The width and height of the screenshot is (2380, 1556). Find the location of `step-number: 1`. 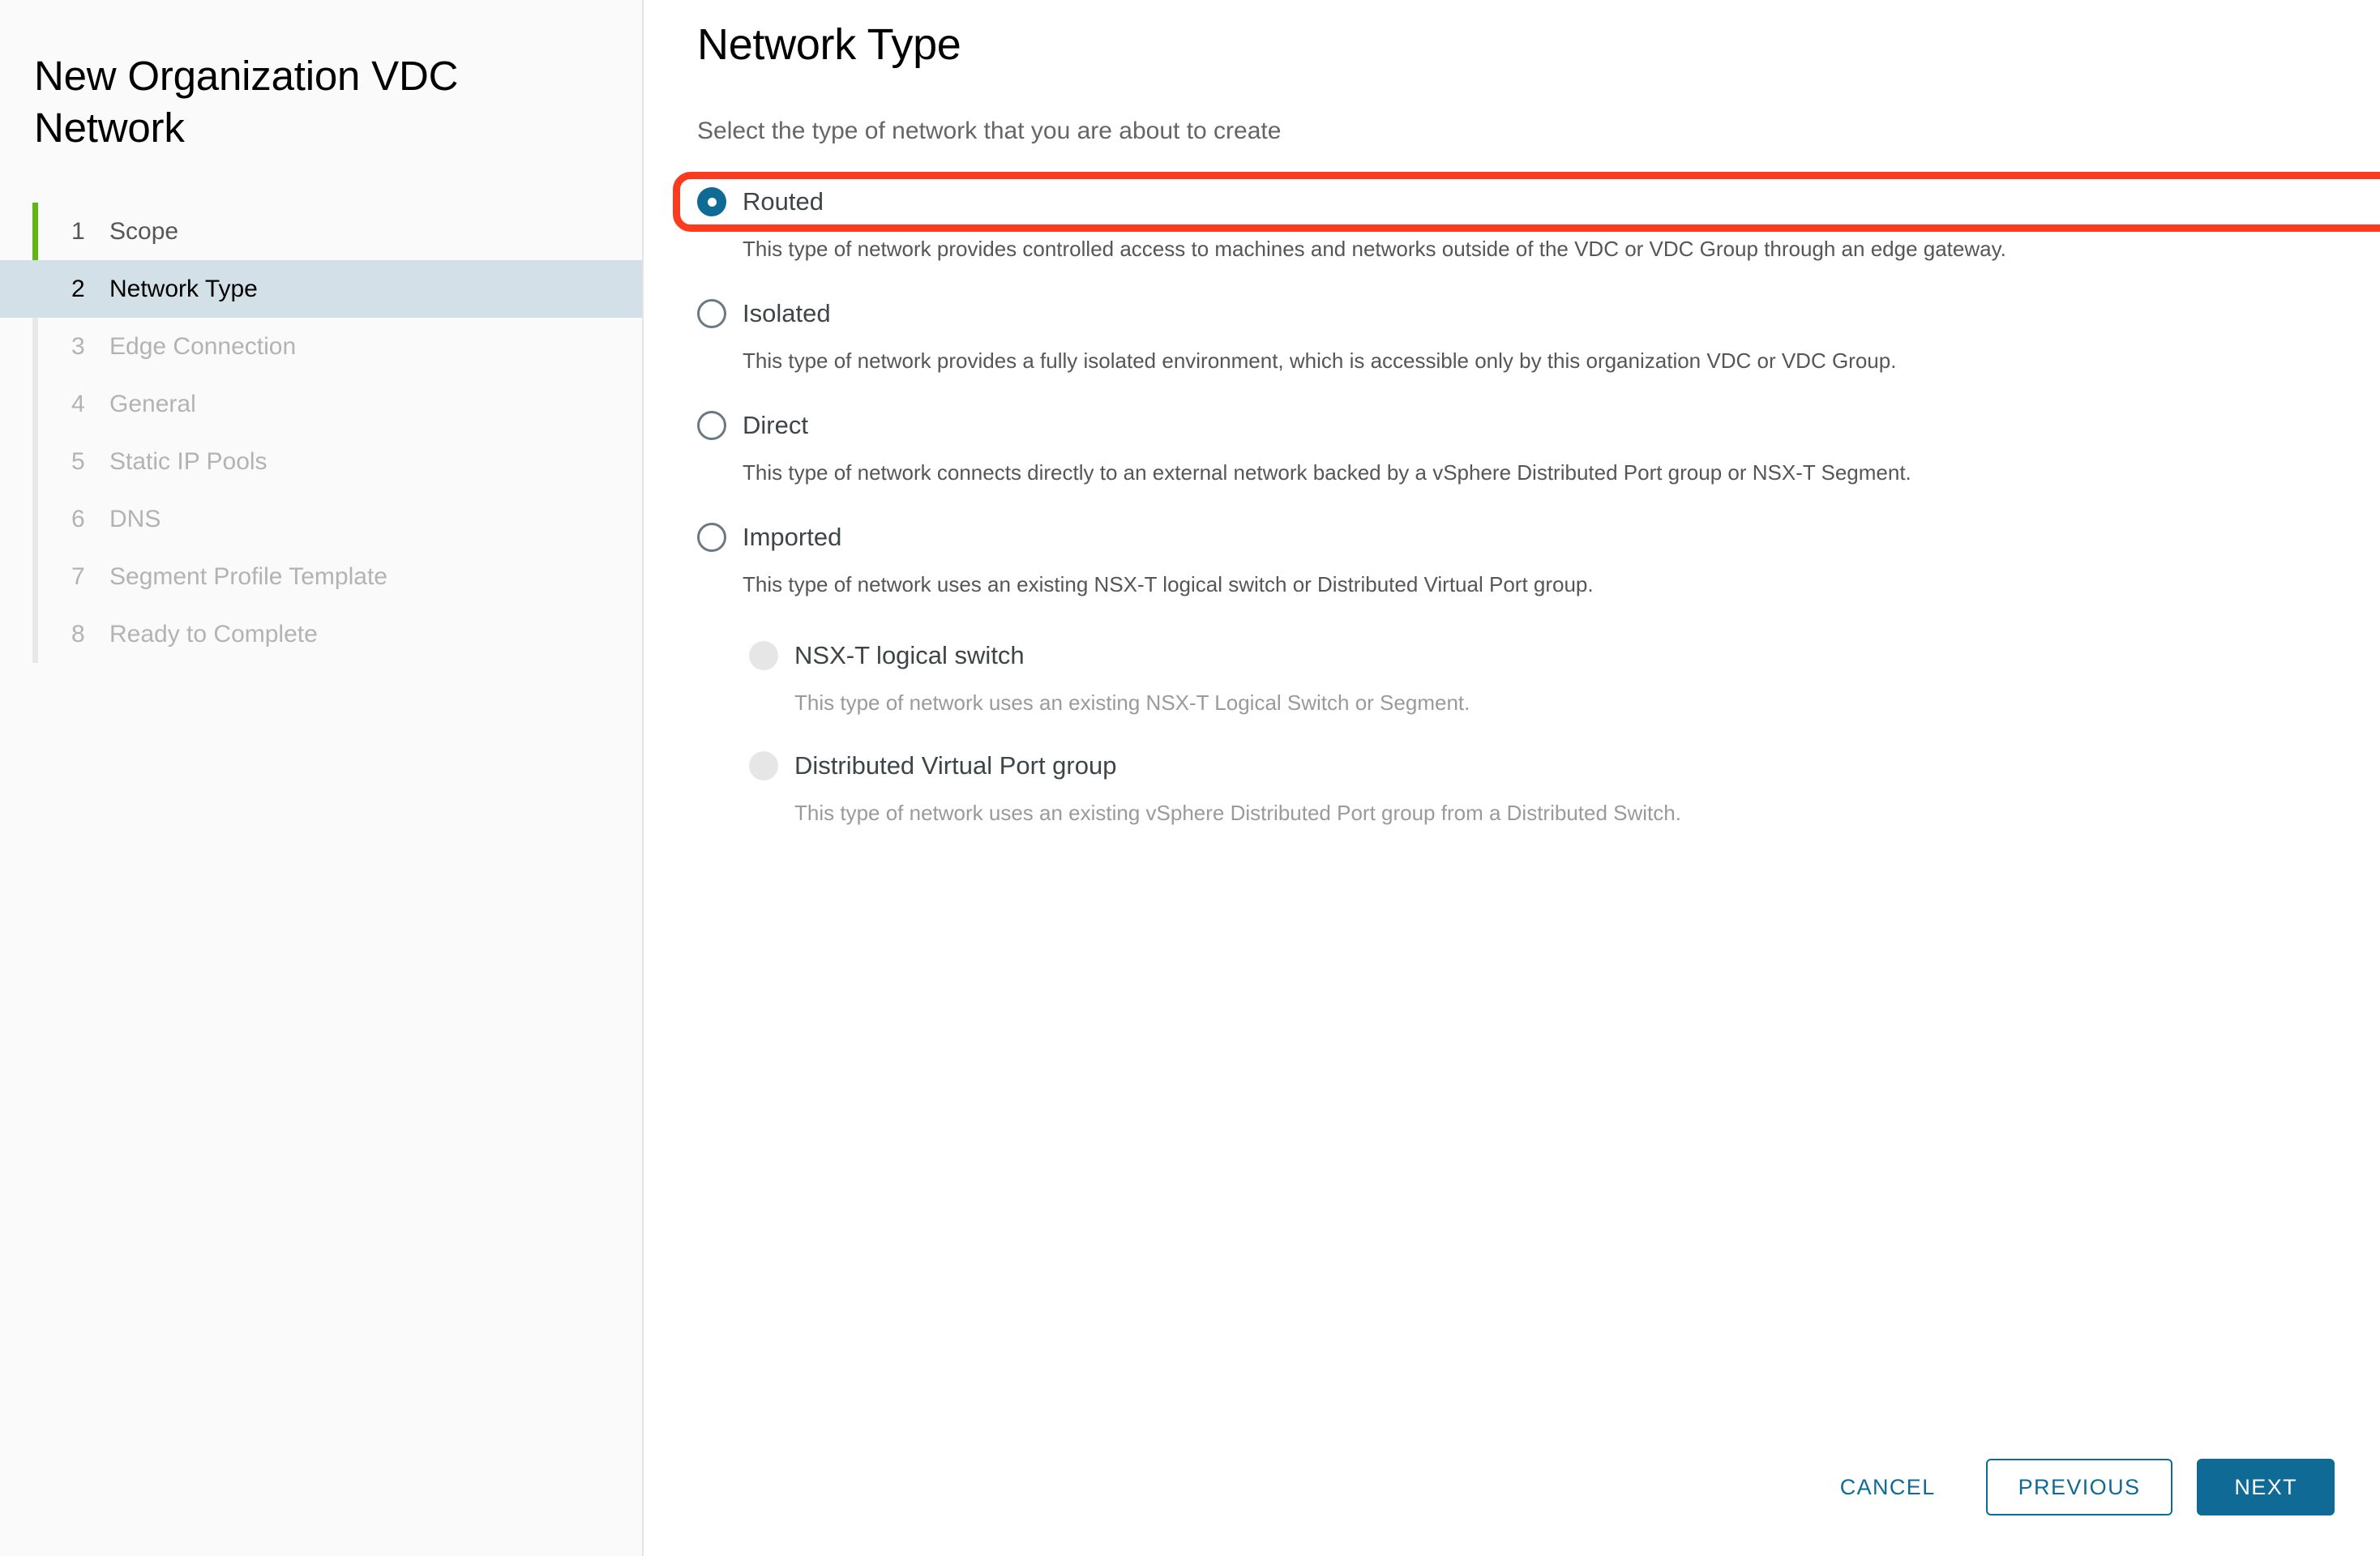

step-number: 1 is located at coordinates (78, 231).